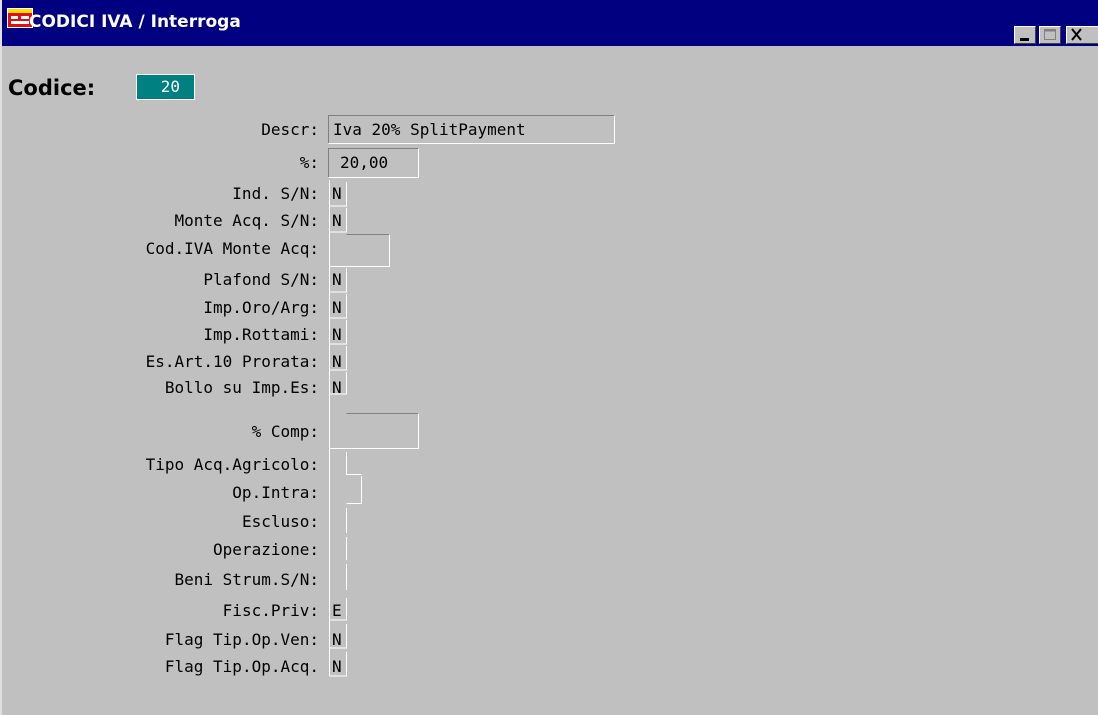  I want to click on field-flag-tip-op-ven: N, so click(337, 639).